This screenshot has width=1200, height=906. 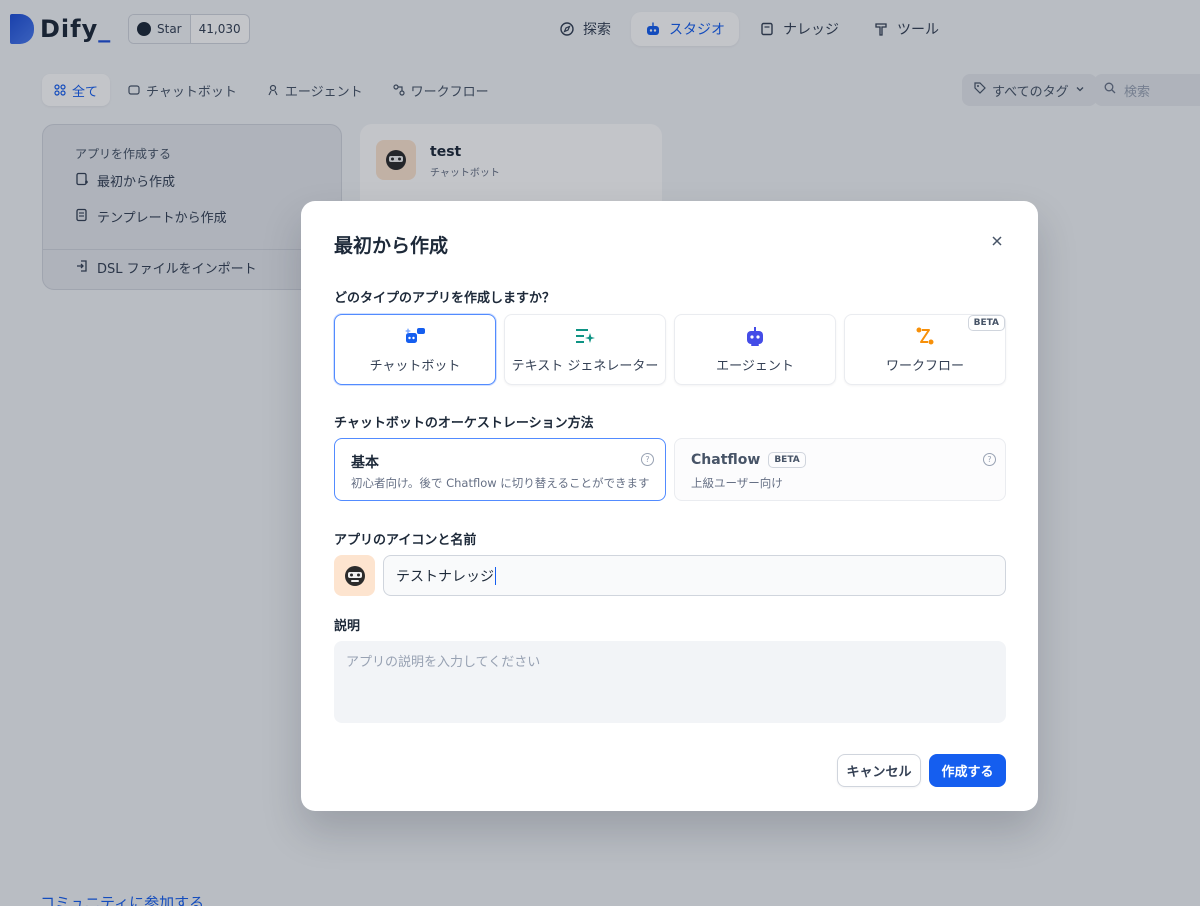 What do you see at coordinates (391, 246) in the screenshot?
I see `modal-title: 最初から作成` at bounding box center [391, 246].